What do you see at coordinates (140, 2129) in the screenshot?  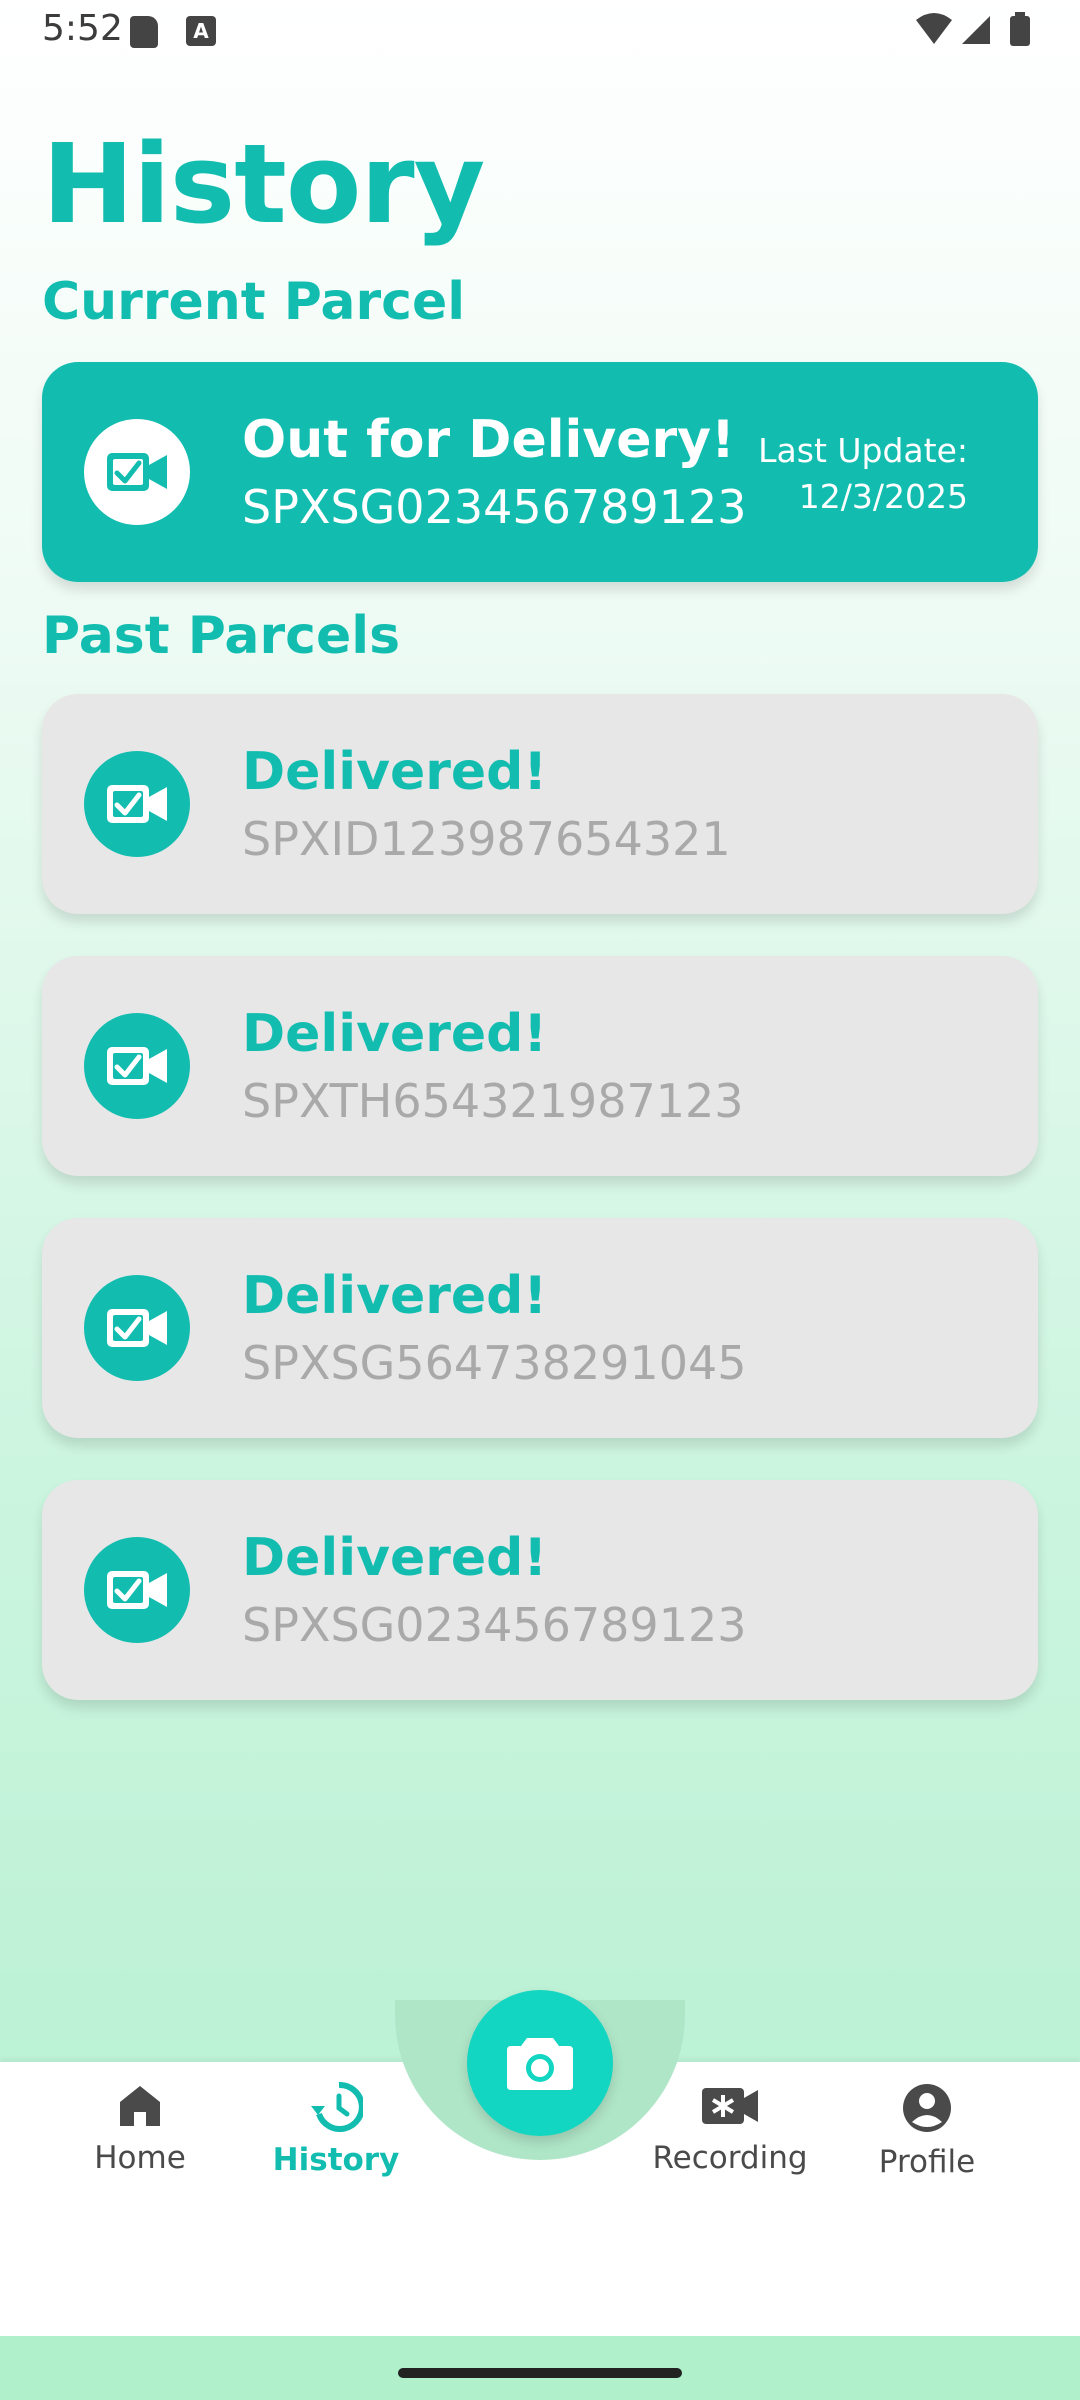 I see `nav-home: Home` at bounding box center [140, 2129].